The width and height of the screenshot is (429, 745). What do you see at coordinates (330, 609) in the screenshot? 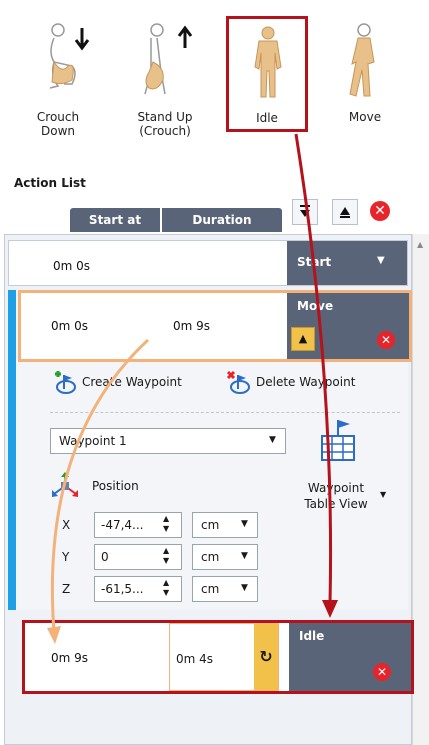
I see `red-arrowhead` at bounding box center [330, 609].